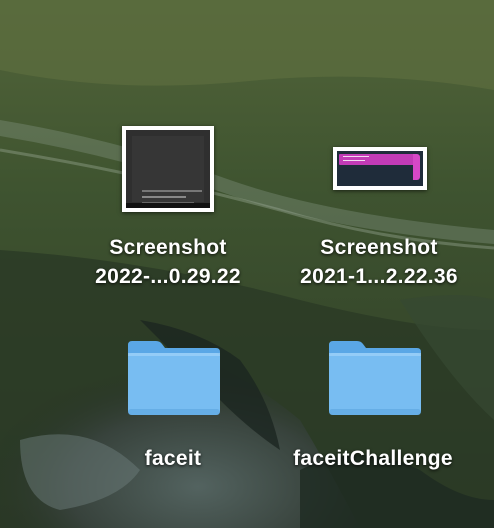 The height and width of the screenshot is (528, 494). Describe the element at coordinates (168, 262) in the screenshot. I see `desktop-item-screenshot-2022: Screenshot 2022-...0.29.22` at that location.